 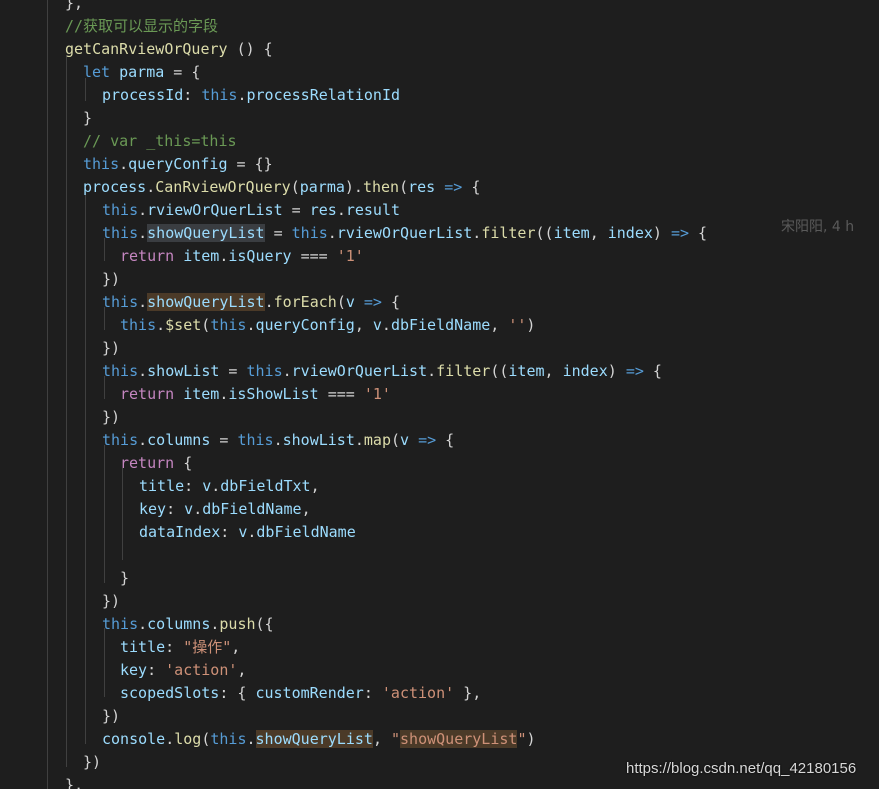 I want to click on code-line: scopedSlots: { customRender: 'action' },, so click(x=300, y=693).